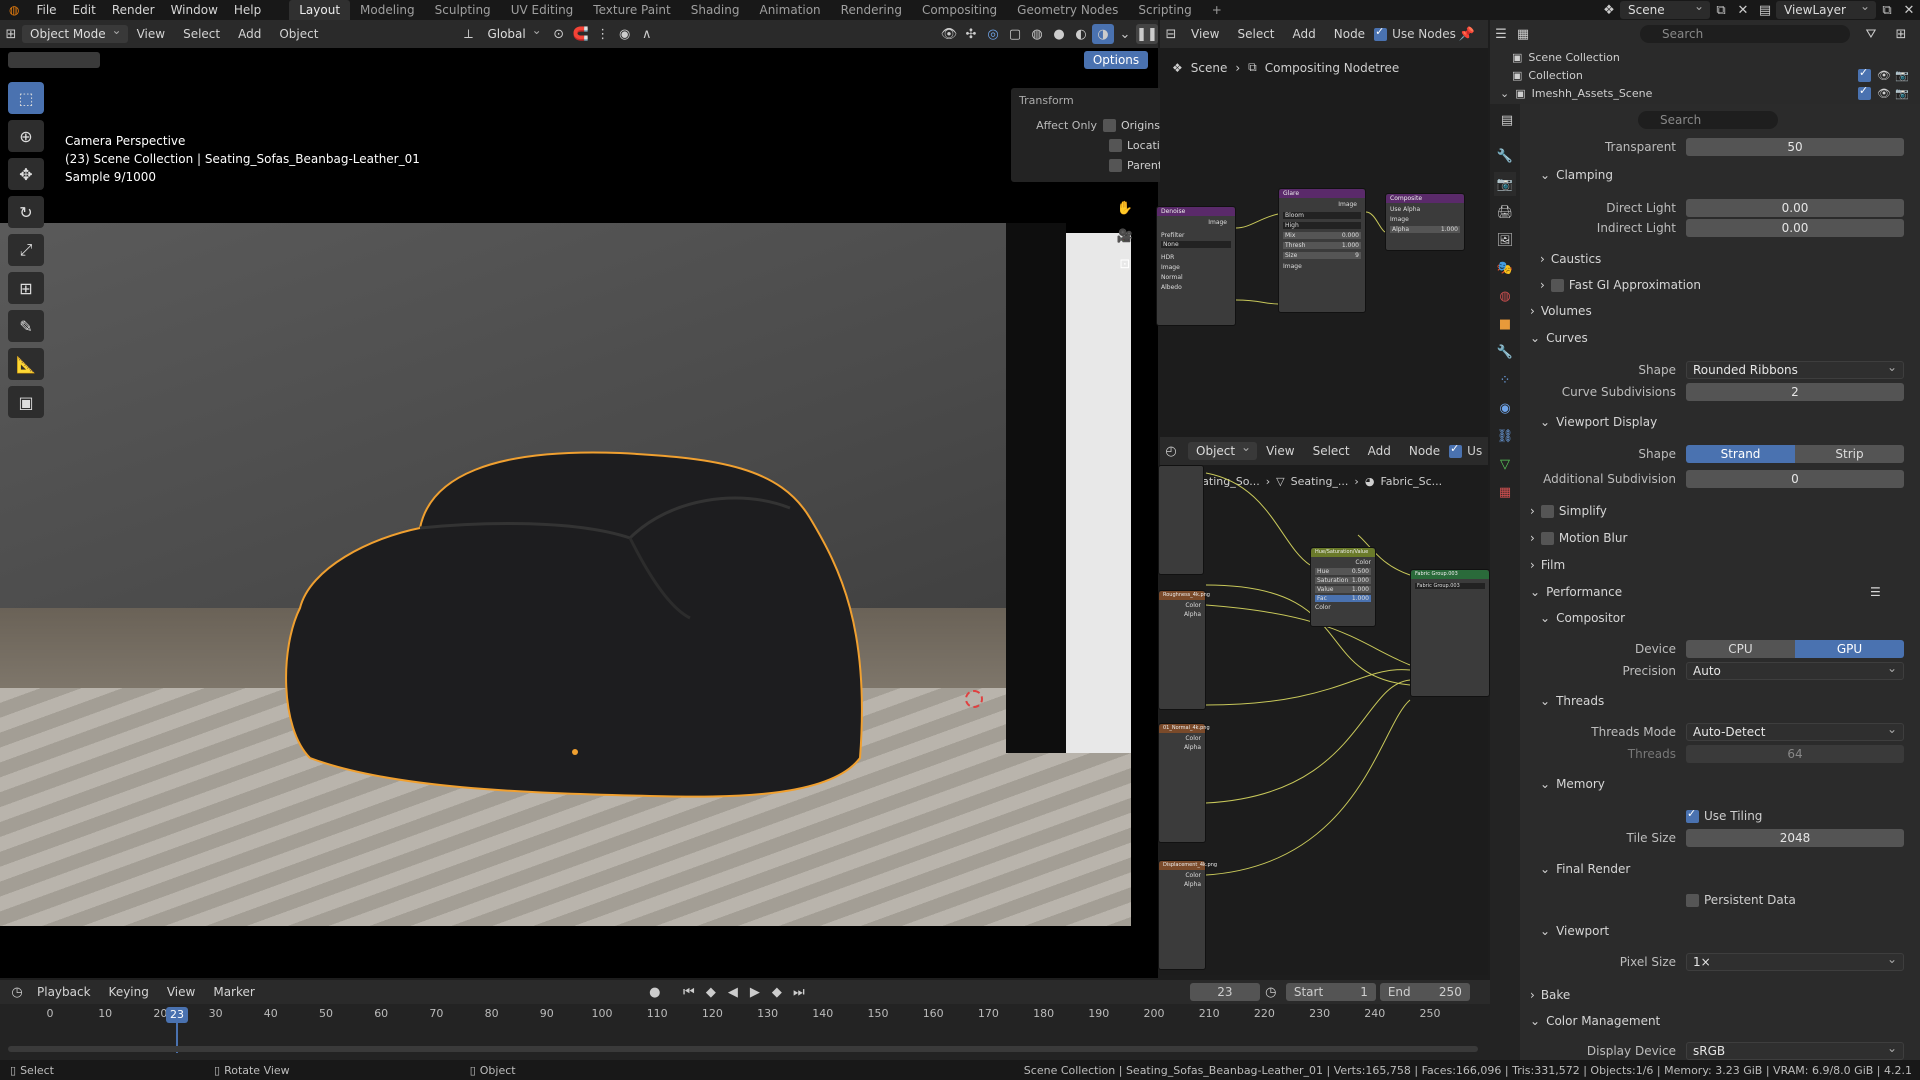 This screenshot has height=1080, width=1920. Describe the element at coordinates (1331, 451) in the screenshot. I see `shader-menu-select: Select` at that location.